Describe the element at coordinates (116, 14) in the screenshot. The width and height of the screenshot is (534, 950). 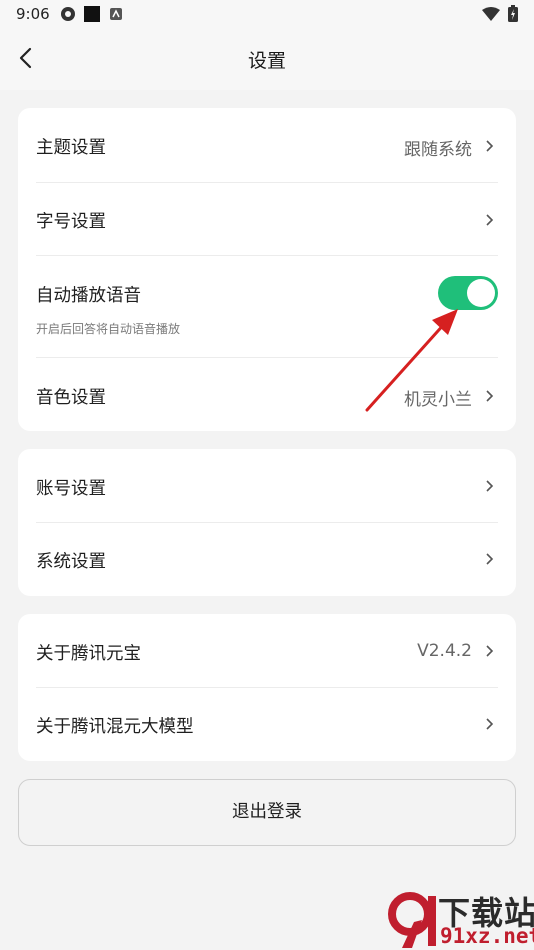
I see `accessibility-notification-icon` at that location.